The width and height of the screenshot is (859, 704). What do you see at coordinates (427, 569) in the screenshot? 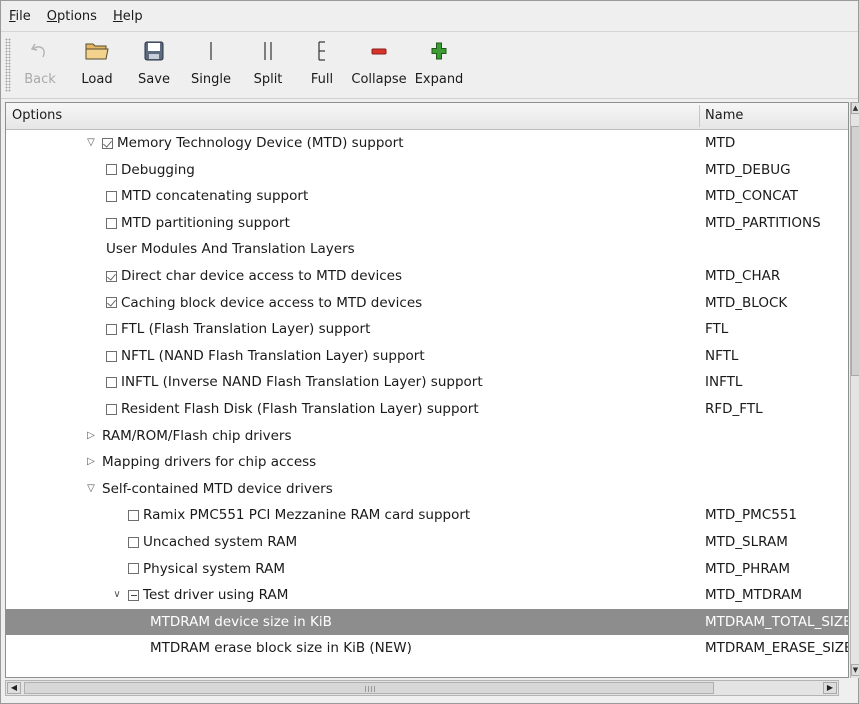
I see `tree-row: Physical system RAM MTD_PHRAM` at bounding box center [427, 569].